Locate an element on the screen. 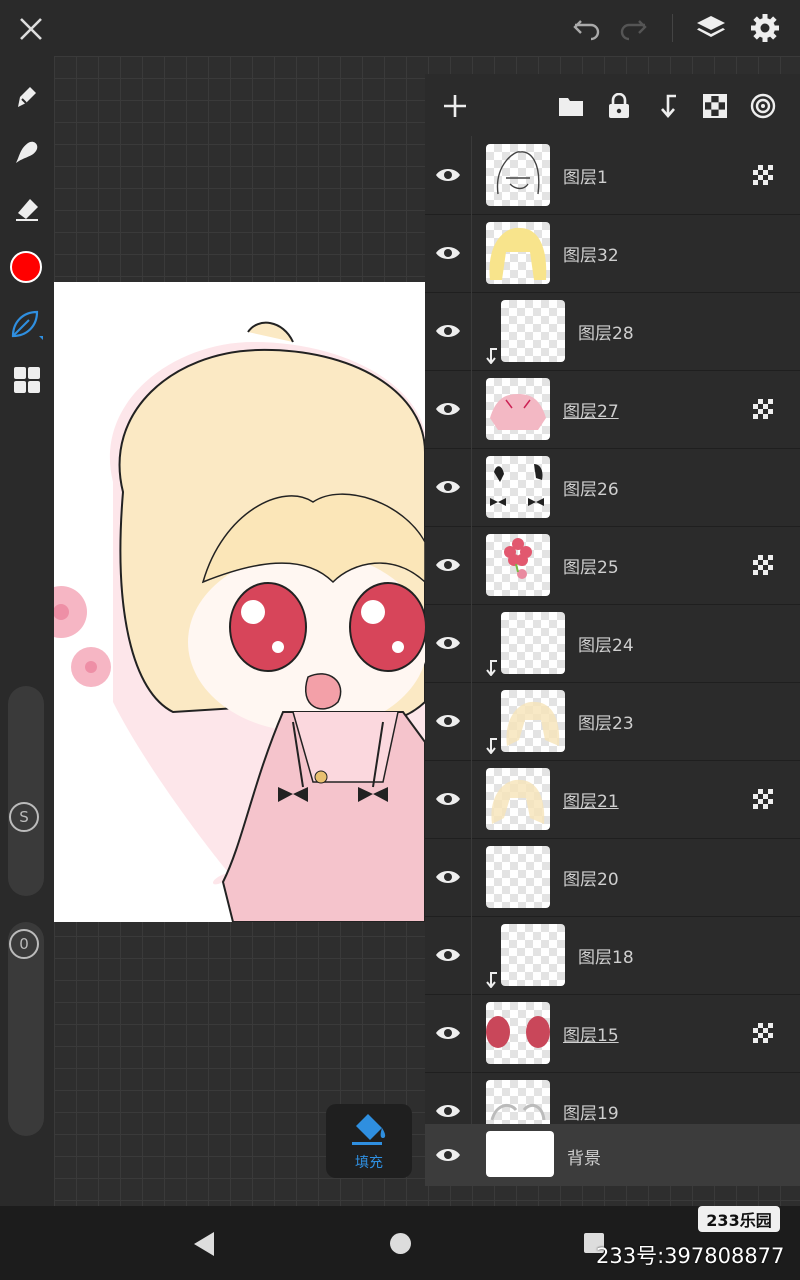  smudge-icon is located at coordinates (27, 152).